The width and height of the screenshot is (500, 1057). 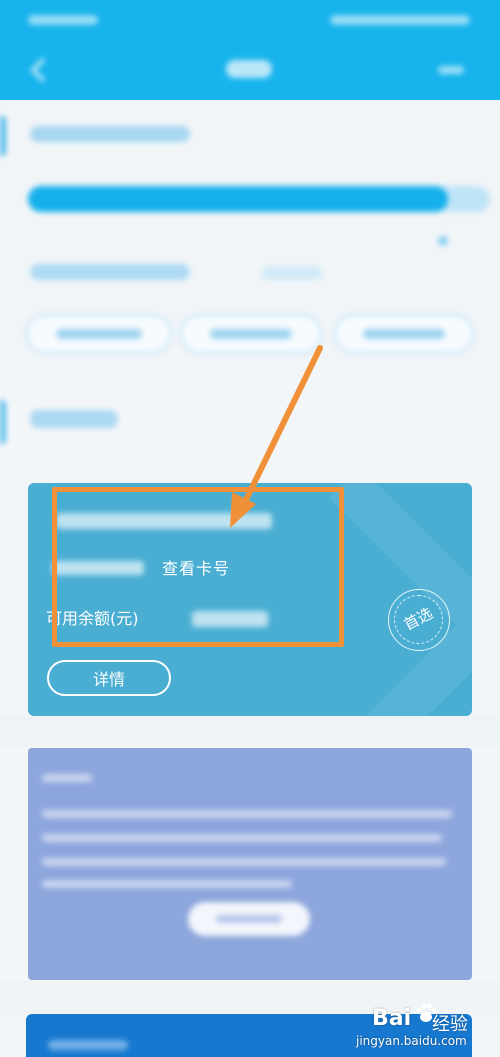 What do you see at coordinates (405, 20) in the screenshot?
I see `status-bar-right` at bounding box center [405, 20].